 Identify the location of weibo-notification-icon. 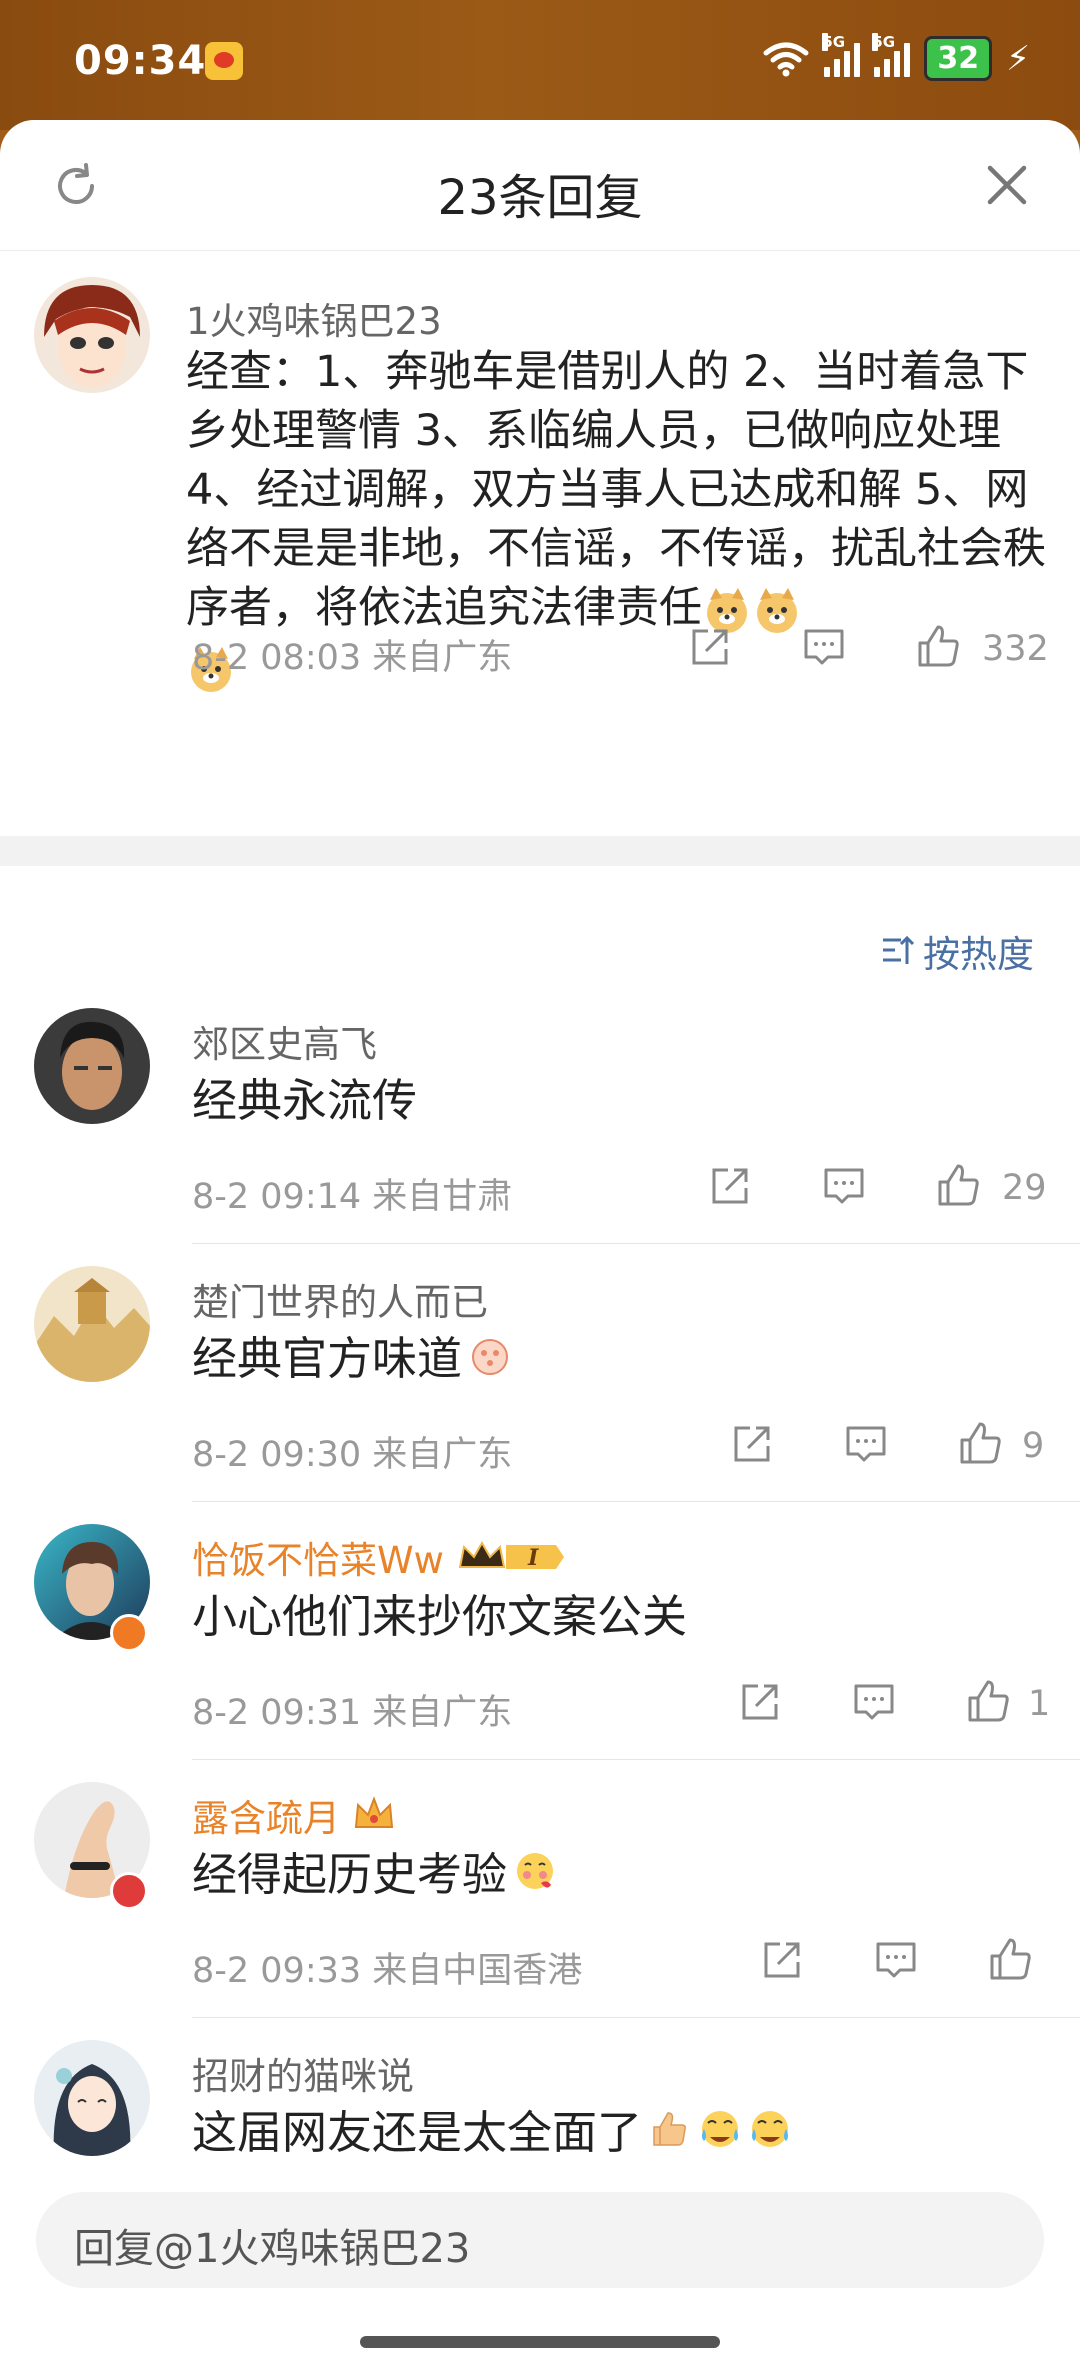
(224, 61).